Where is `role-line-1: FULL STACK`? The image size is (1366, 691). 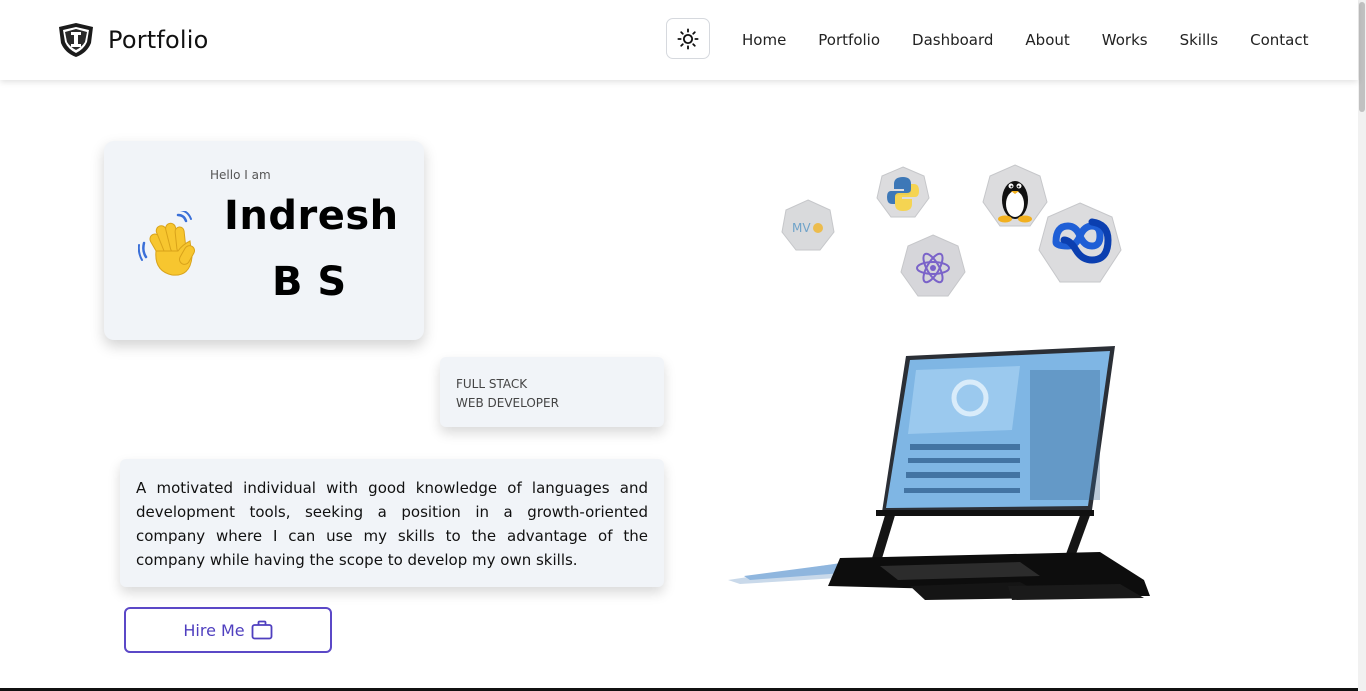
role-line-1: FULL STACK is located at coordinates (492, 384).